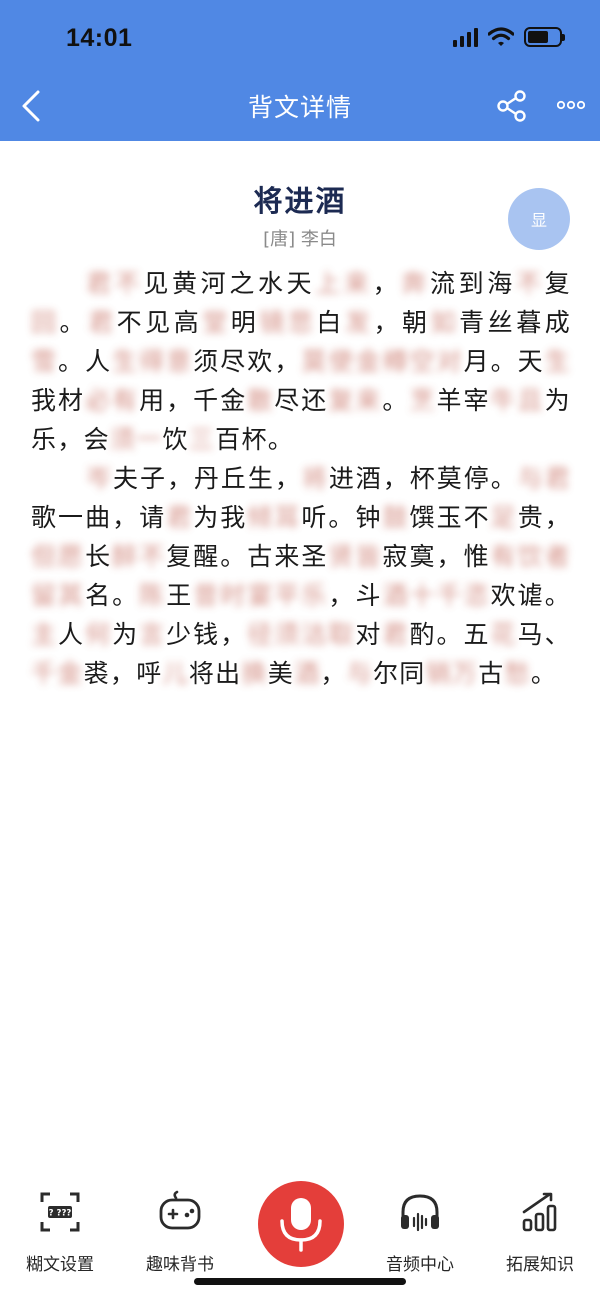 The height and width of the screenshot is (1299, 600). Describe the element at coordinates (136, 439) in the screenshot. I see `hidden-text: 须一` at that location.